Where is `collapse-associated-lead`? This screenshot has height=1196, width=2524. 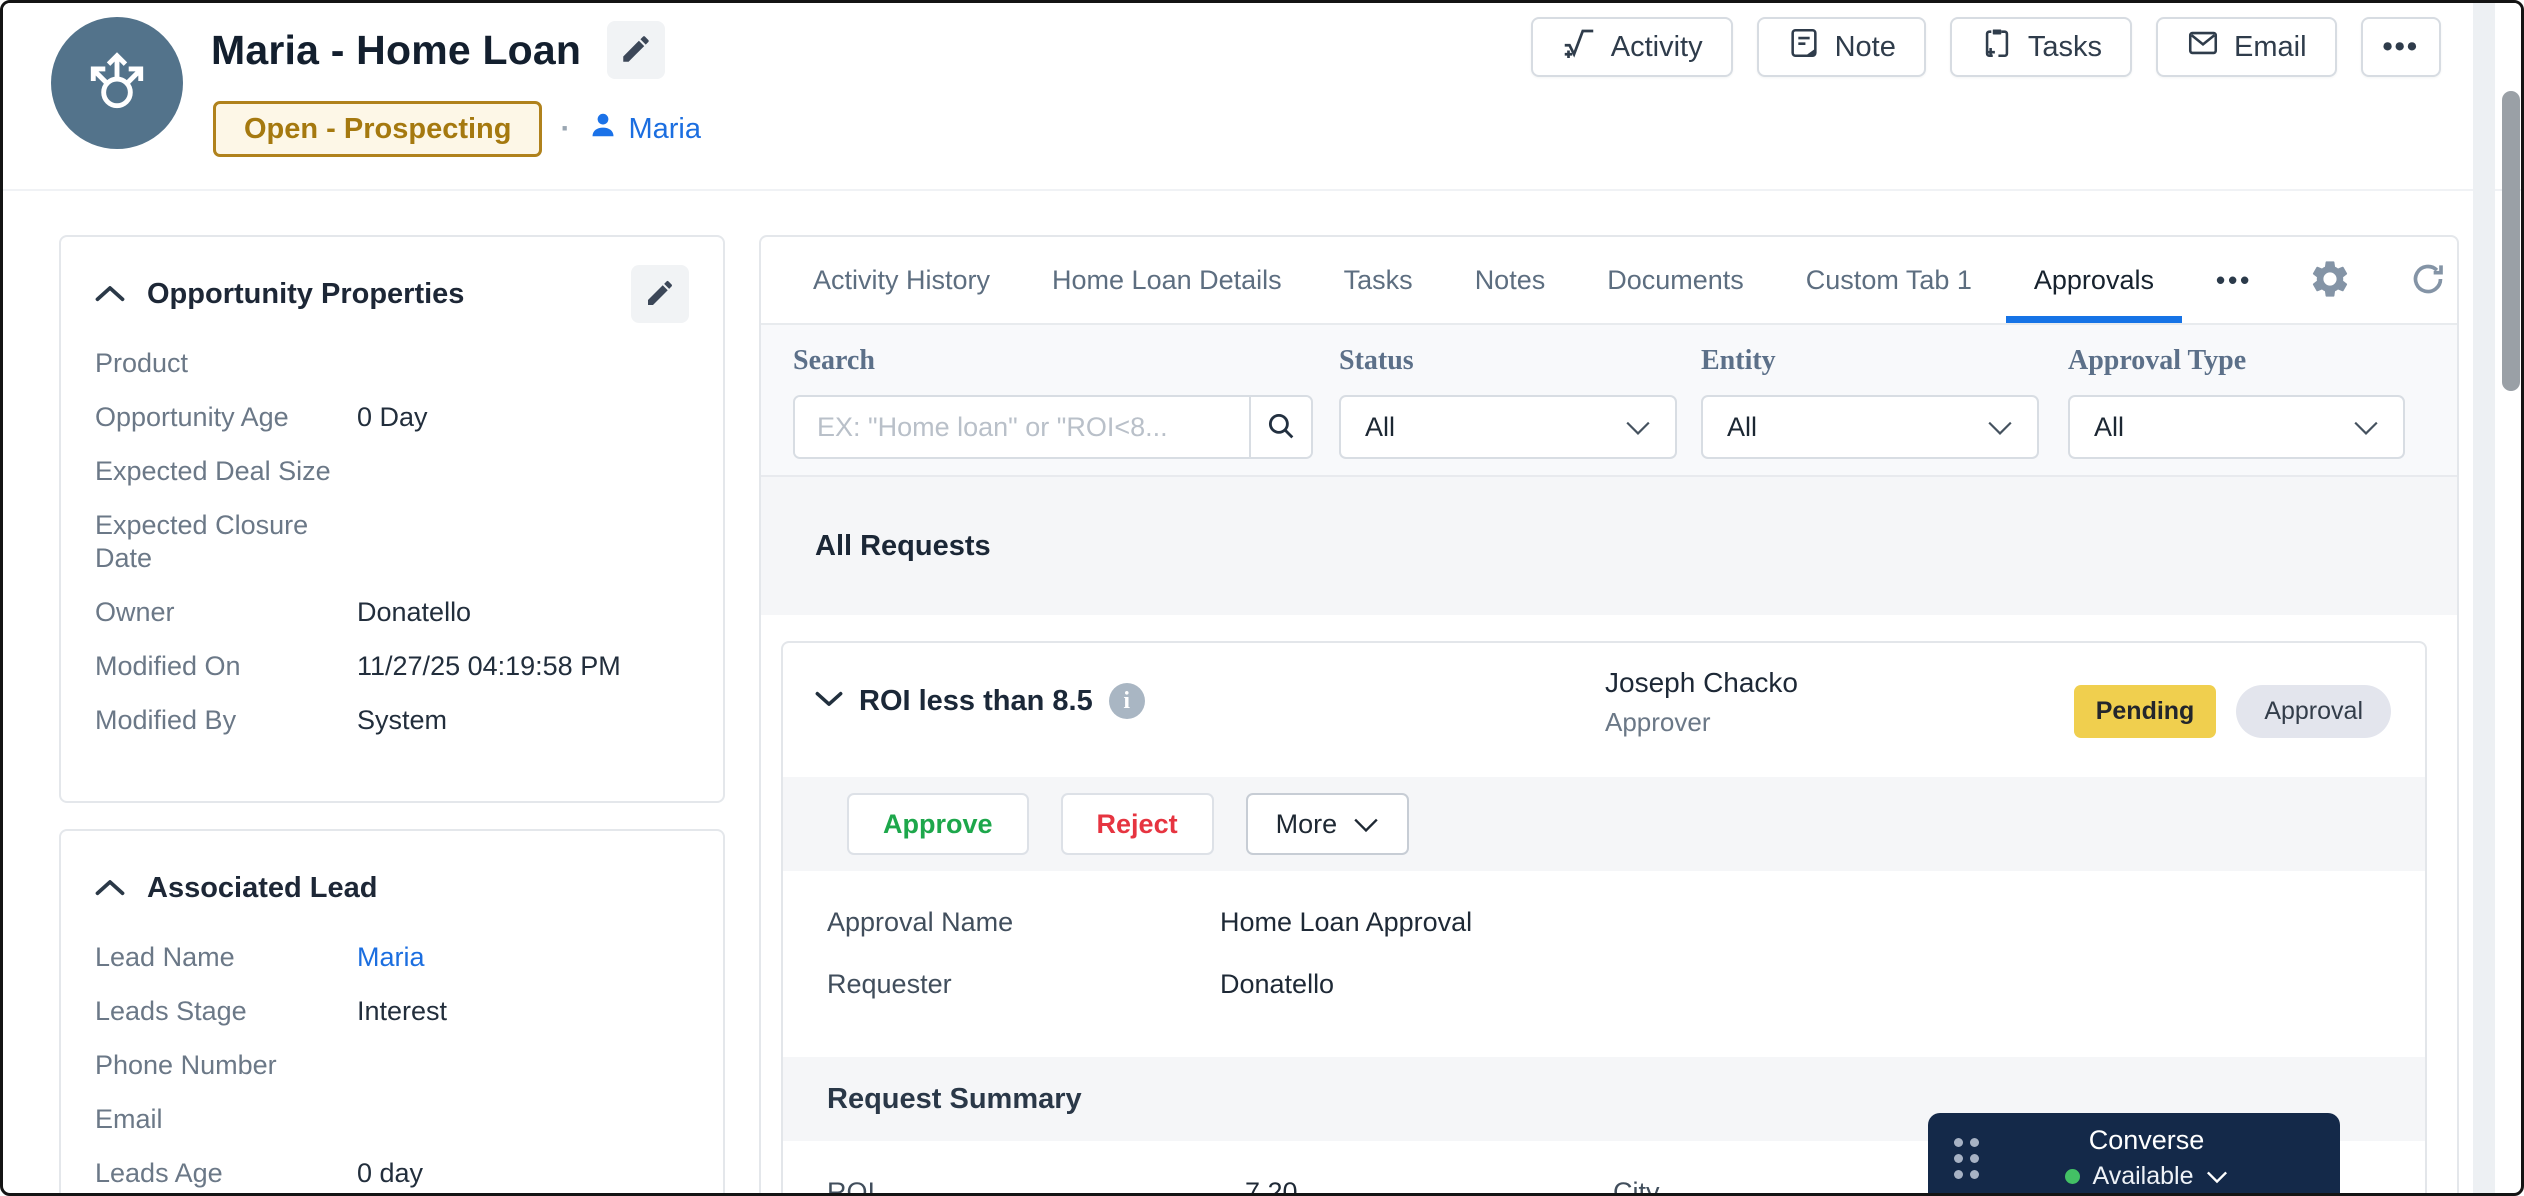 collapse-associated-lead is located at coordinates (110, 888).